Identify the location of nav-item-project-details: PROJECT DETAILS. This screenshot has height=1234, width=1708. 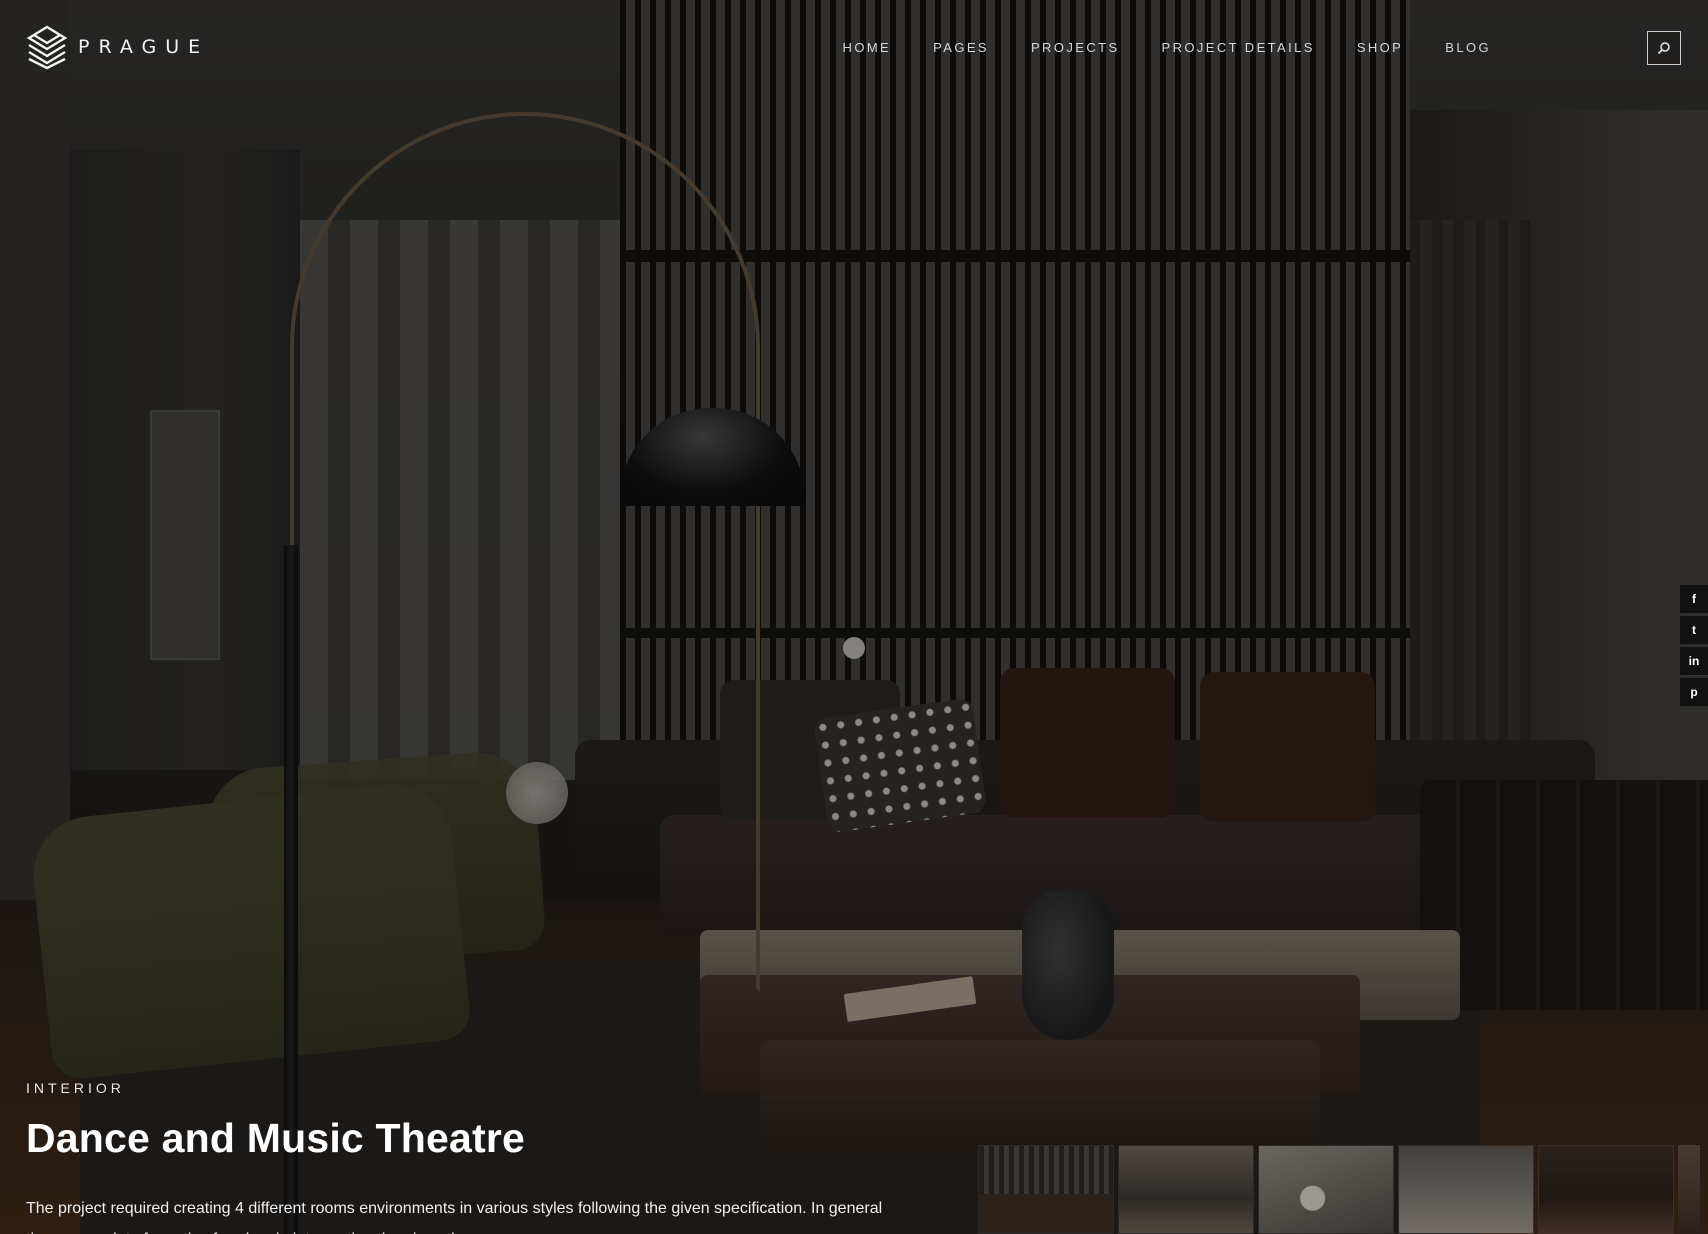
(1238, 47).